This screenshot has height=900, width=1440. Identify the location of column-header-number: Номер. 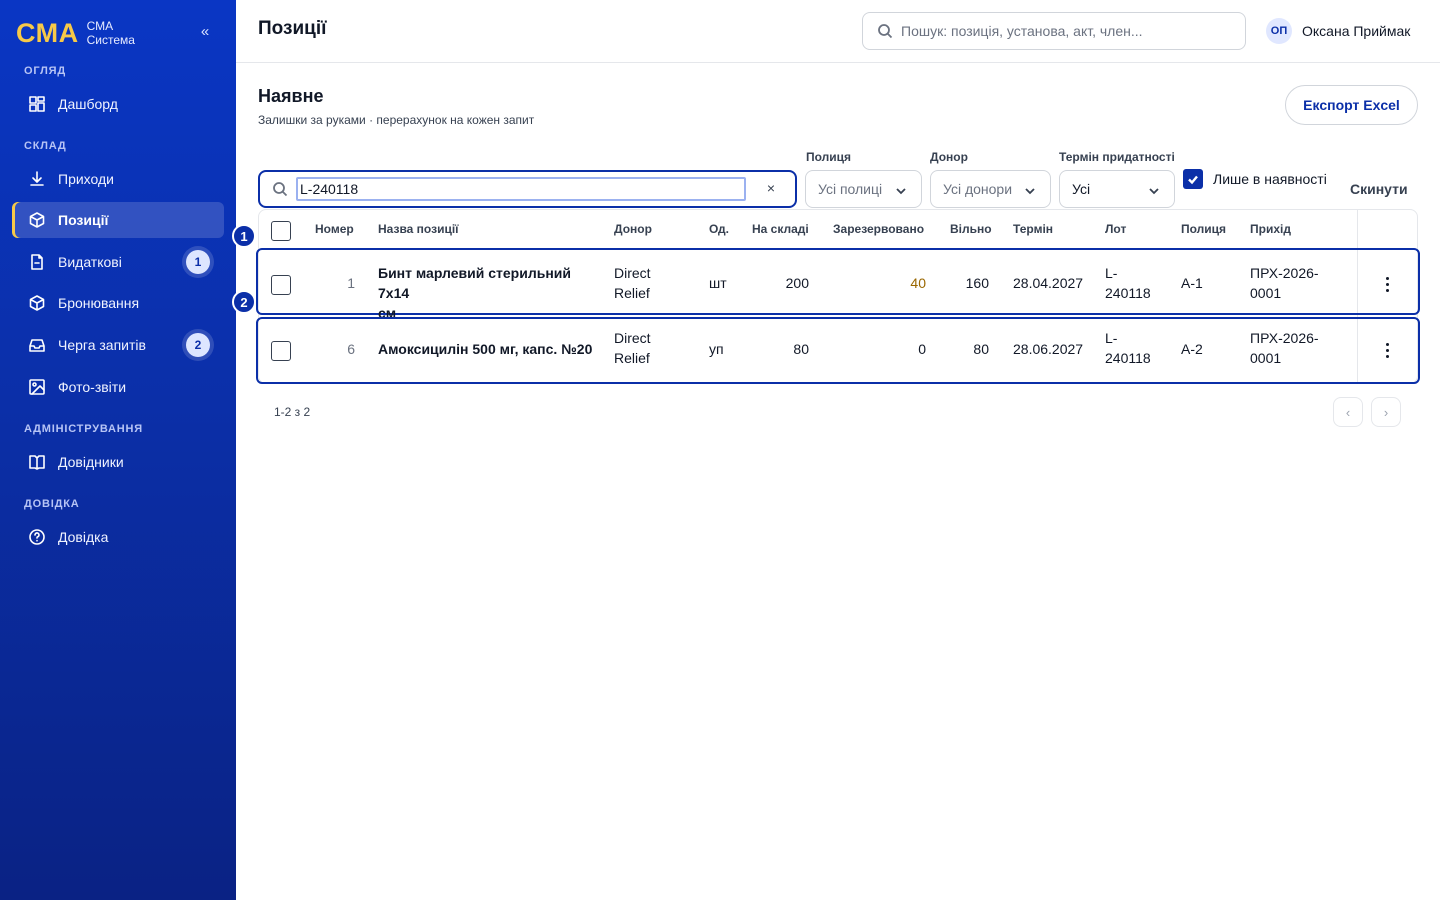
(334, 229).